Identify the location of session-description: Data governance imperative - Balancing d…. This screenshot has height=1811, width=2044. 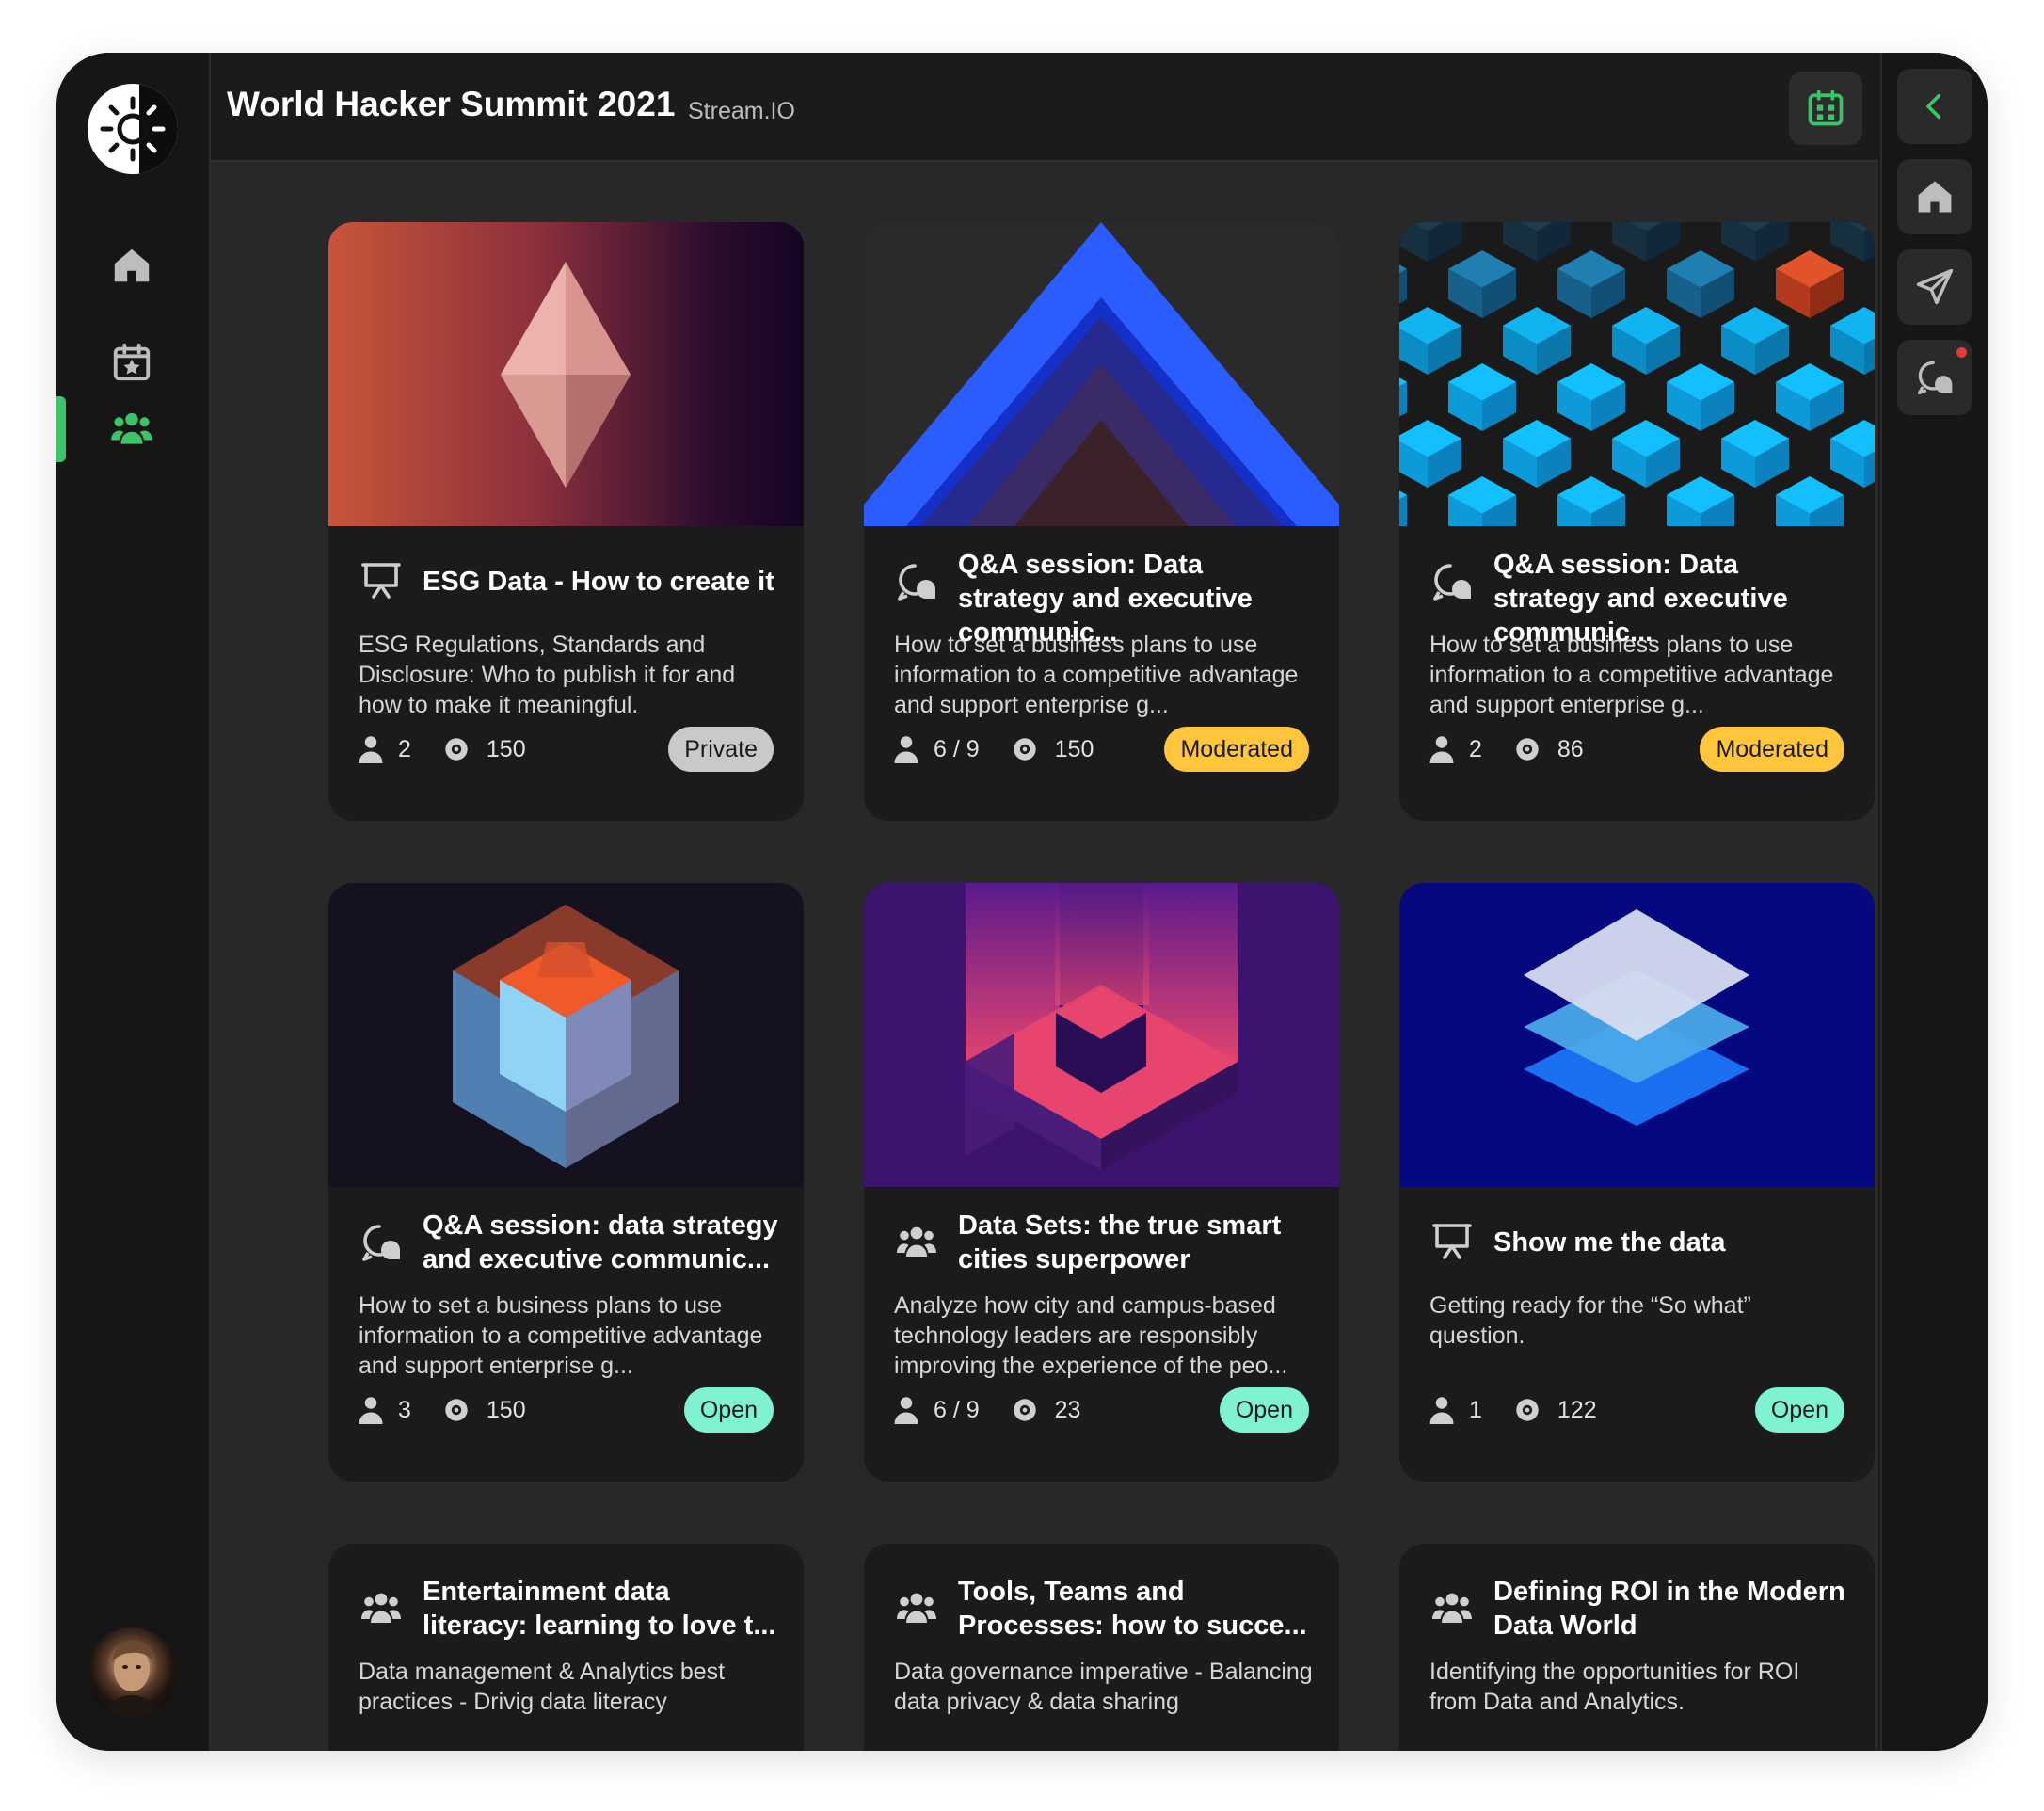
(1104, 1687).